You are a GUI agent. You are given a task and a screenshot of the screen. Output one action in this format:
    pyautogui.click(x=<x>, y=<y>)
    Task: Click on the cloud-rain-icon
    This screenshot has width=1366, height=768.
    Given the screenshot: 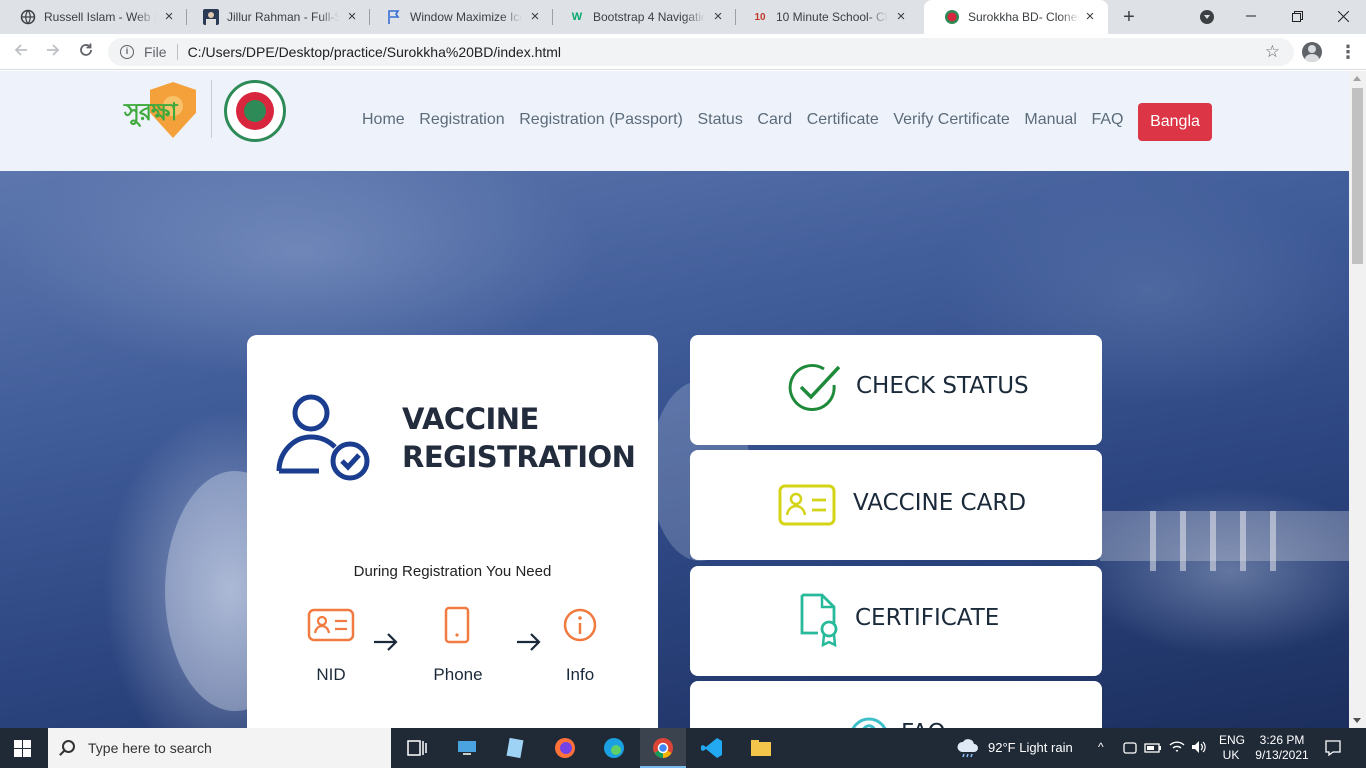 What is the action you would take?
    pyautogui.click(x=967, y=748)
    